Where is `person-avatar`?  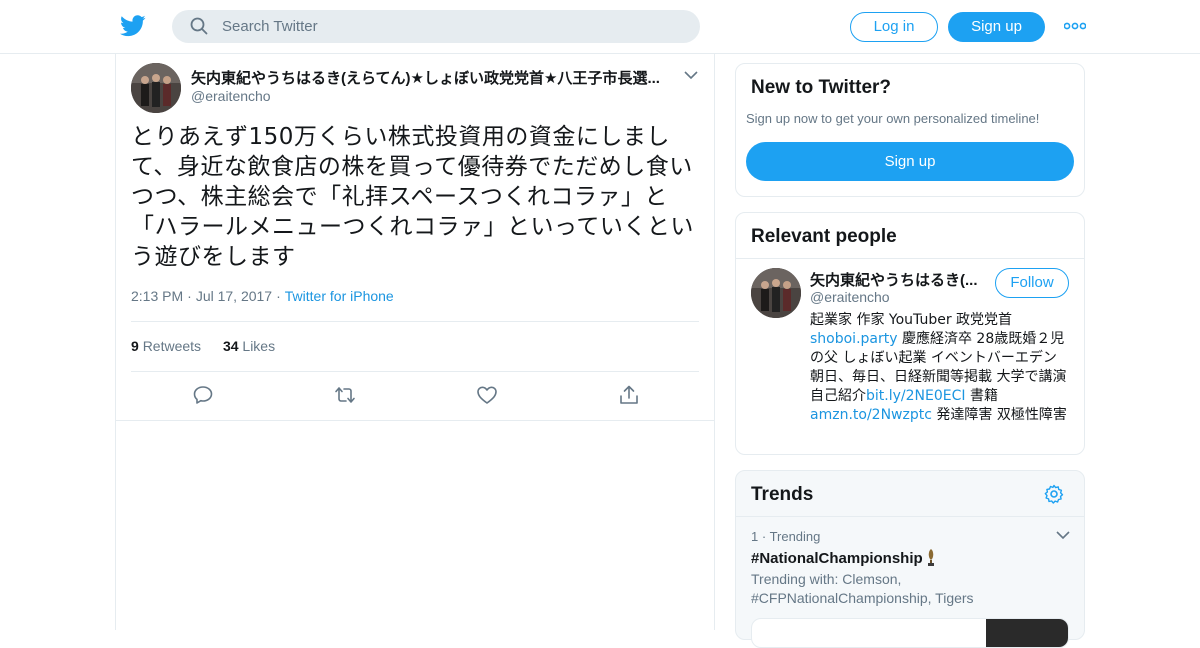 person-avatar is located at coordinates (776, 293).